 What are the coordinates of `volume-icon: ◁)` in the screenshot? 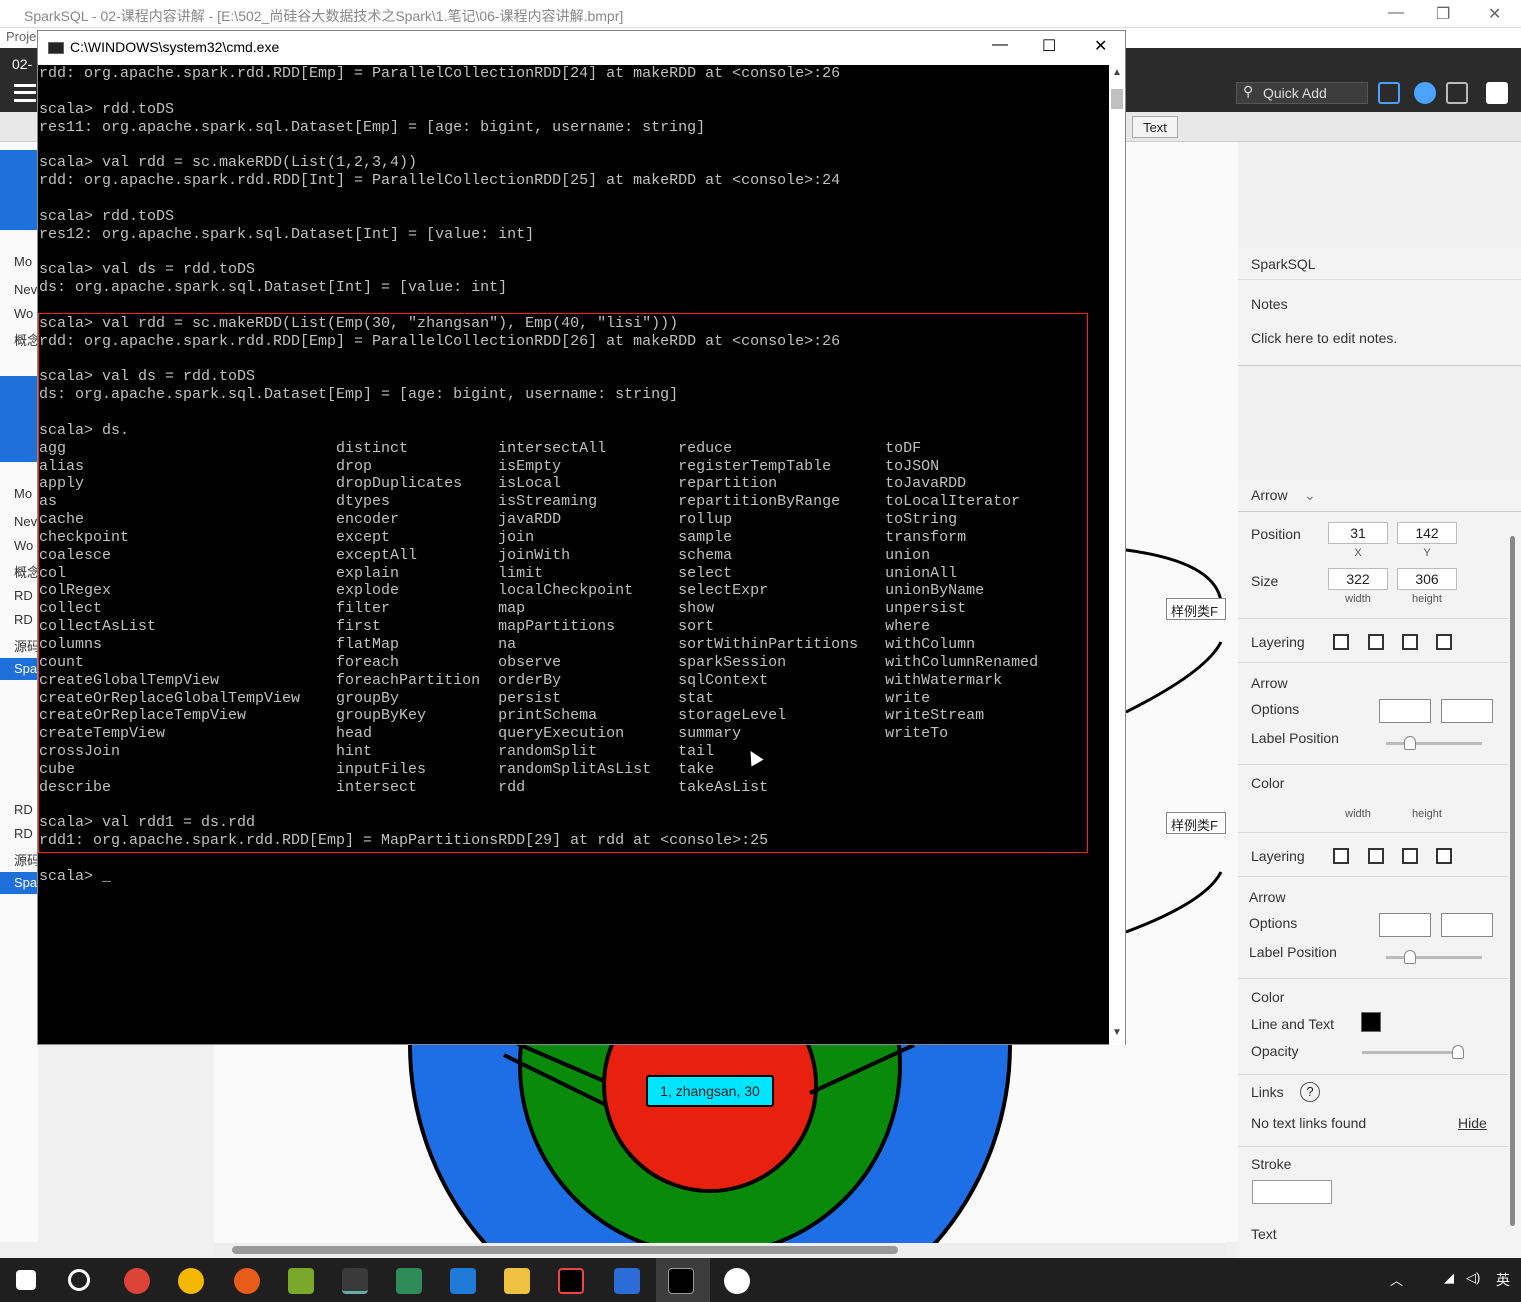 It's located at (1473, 1278).